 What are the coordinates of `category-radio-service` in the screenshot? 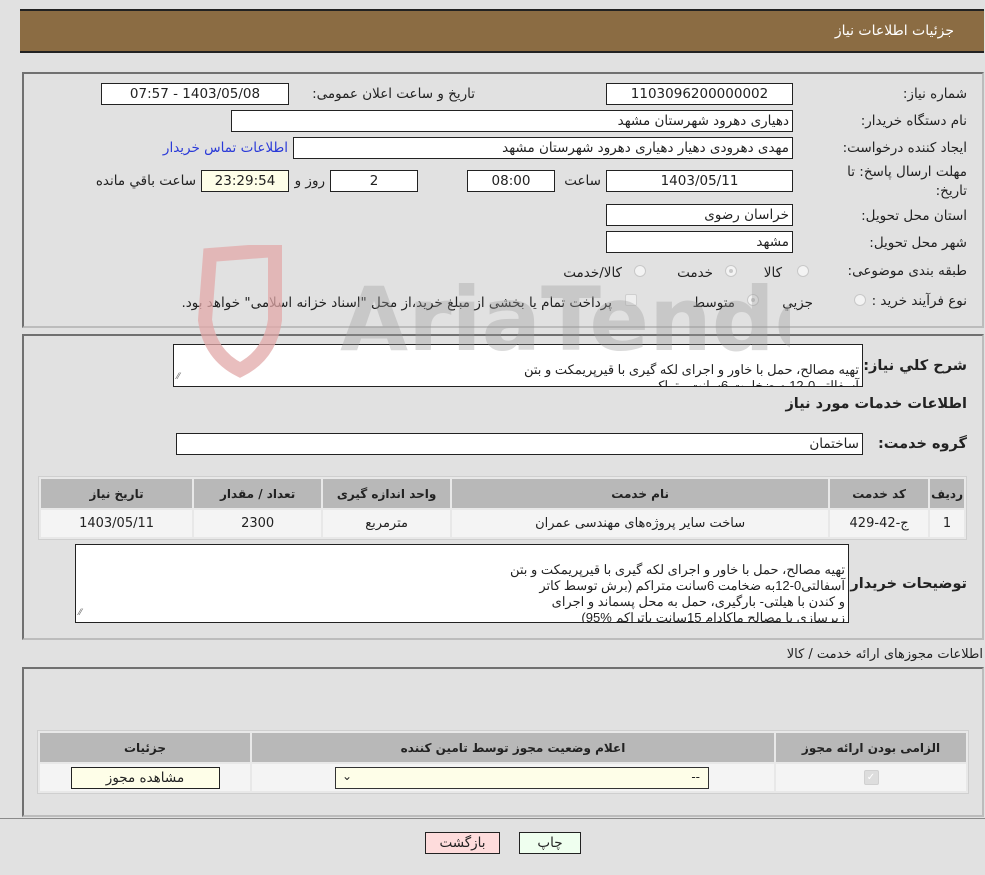 It's located at (731, 271).